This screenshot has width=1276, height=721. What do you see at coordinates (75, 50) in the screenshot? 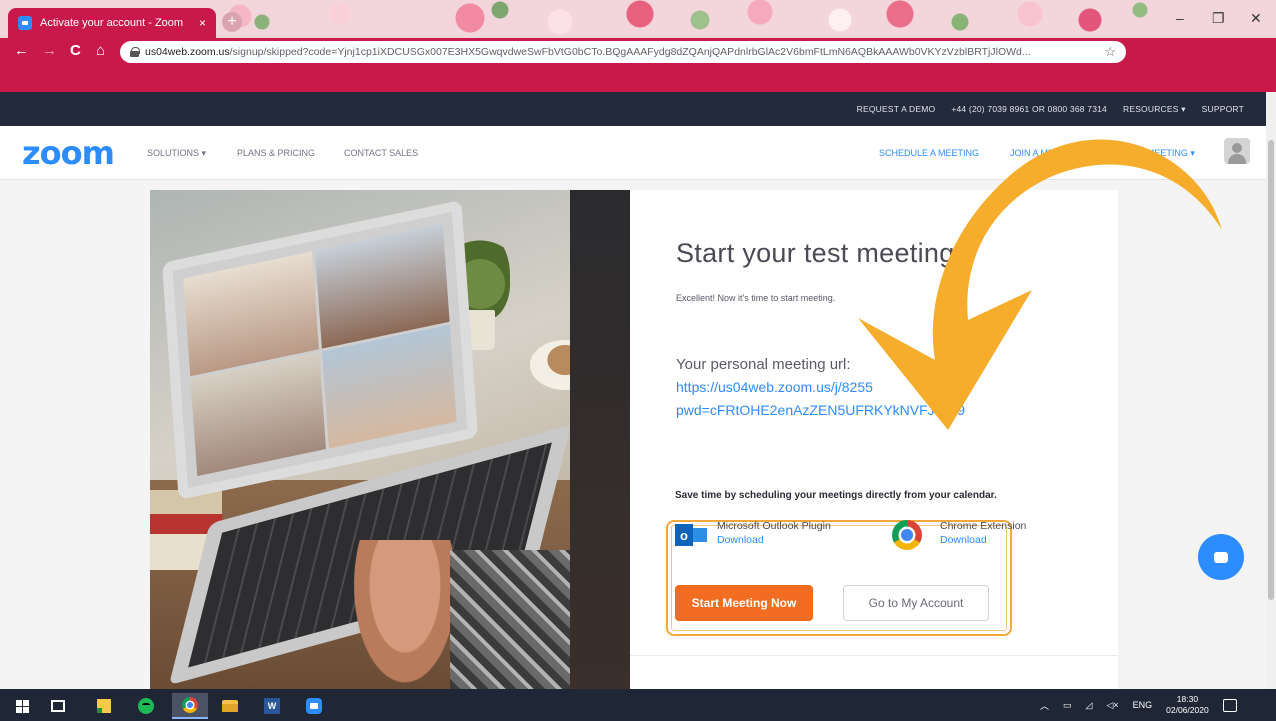
I see `reload-icon: C` at bounding box center [75, 50].